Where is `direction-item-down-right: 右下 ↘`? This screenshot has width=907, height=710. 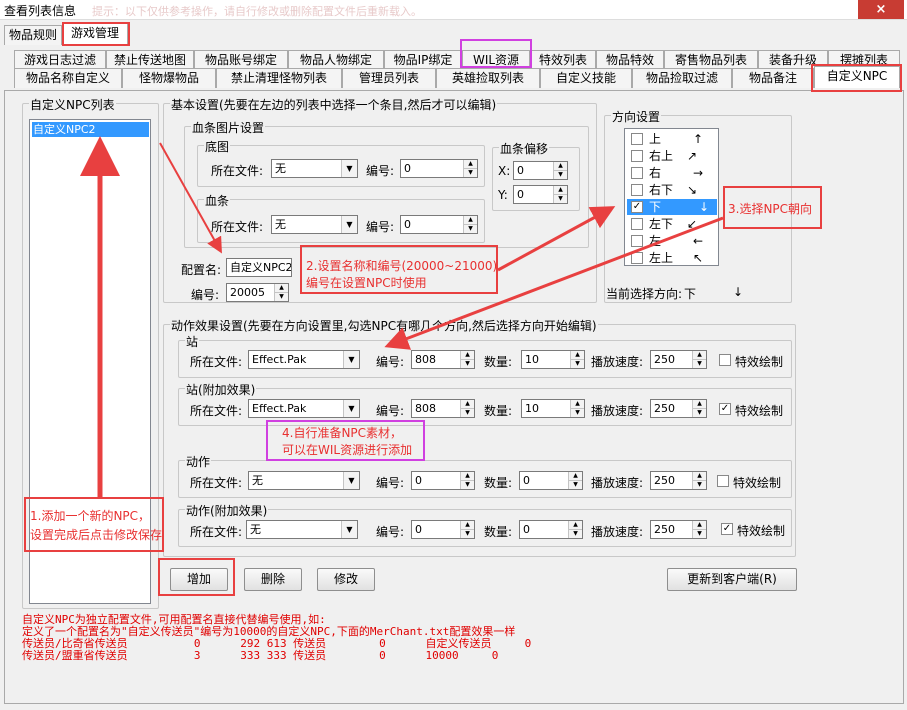 direction-item-down-right: 右下 ↘ is located at coordinates (672, 190).